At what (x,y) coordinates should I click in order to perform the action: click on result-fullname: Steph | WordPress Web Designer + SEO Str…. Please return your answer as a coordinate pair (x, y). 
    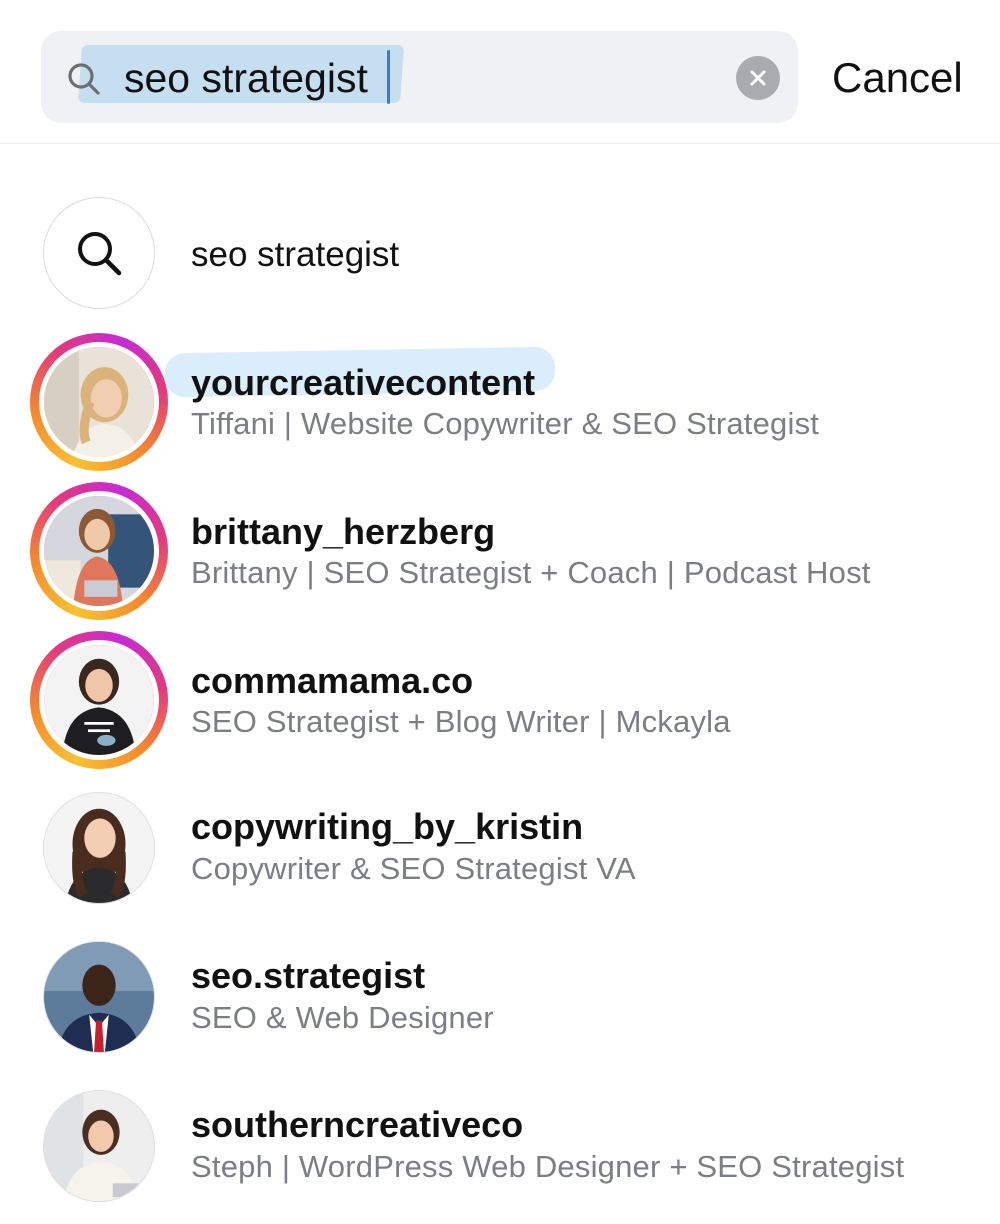
    Looking at the image, I should click on (548, 1166).